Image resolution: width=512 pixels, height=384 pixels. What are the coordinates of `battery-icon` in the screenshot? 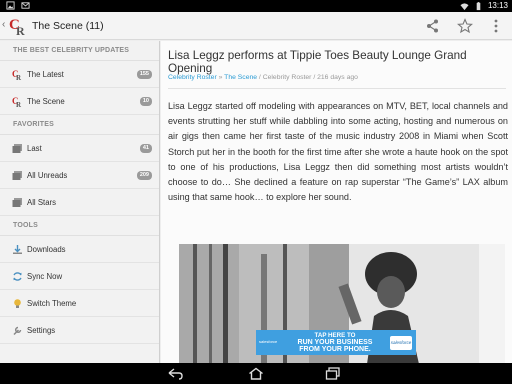 It's located at (478, 5).